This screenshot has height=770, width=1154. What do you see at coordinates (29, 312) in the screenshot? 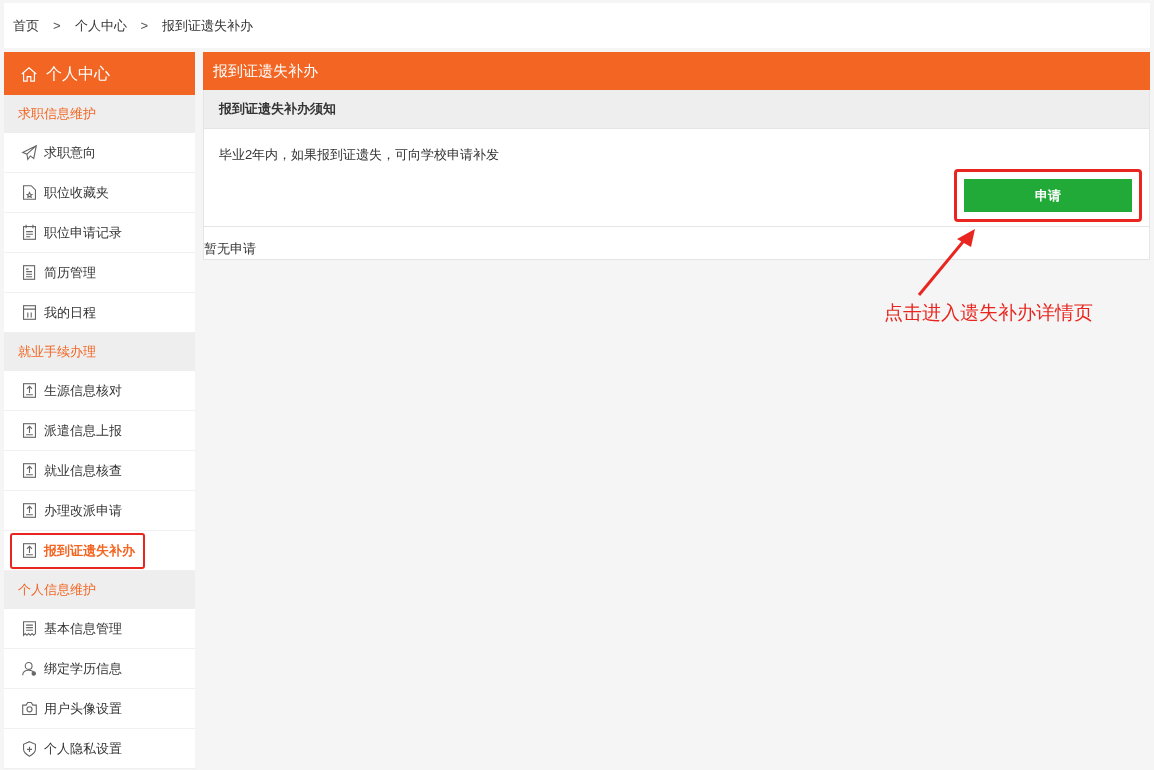
I see `schedule-icon` at bounding box center [29, 312].